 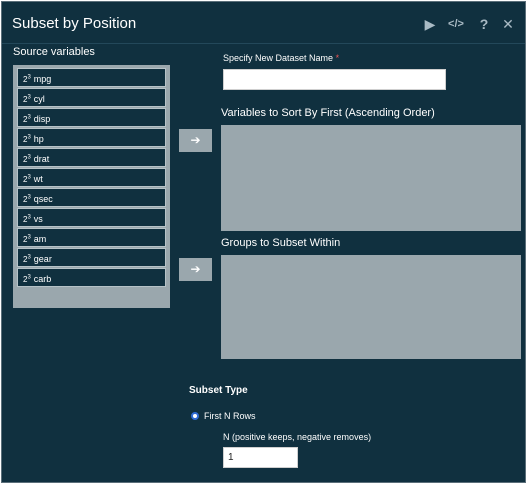 I want to click on dataset-name-label-text: Specify New Dataset Name, so click(x=278, y=58).